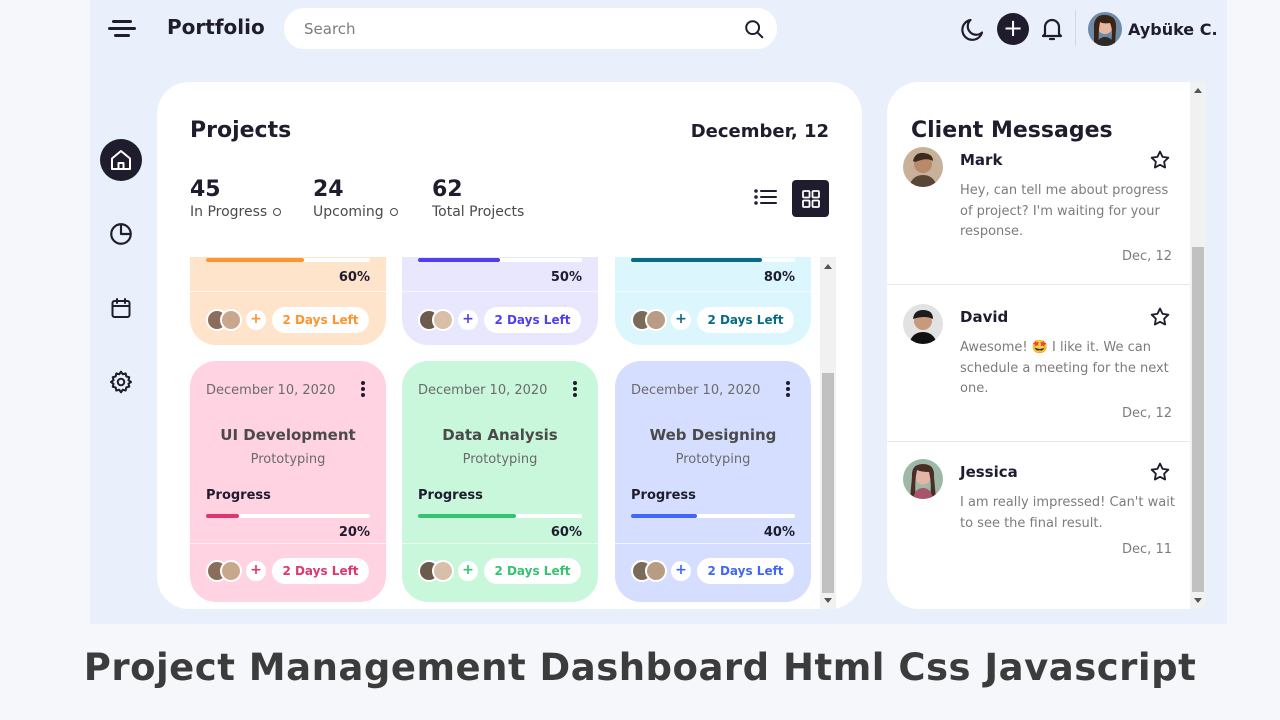  I want to click on home-icon, so click(121, 160).